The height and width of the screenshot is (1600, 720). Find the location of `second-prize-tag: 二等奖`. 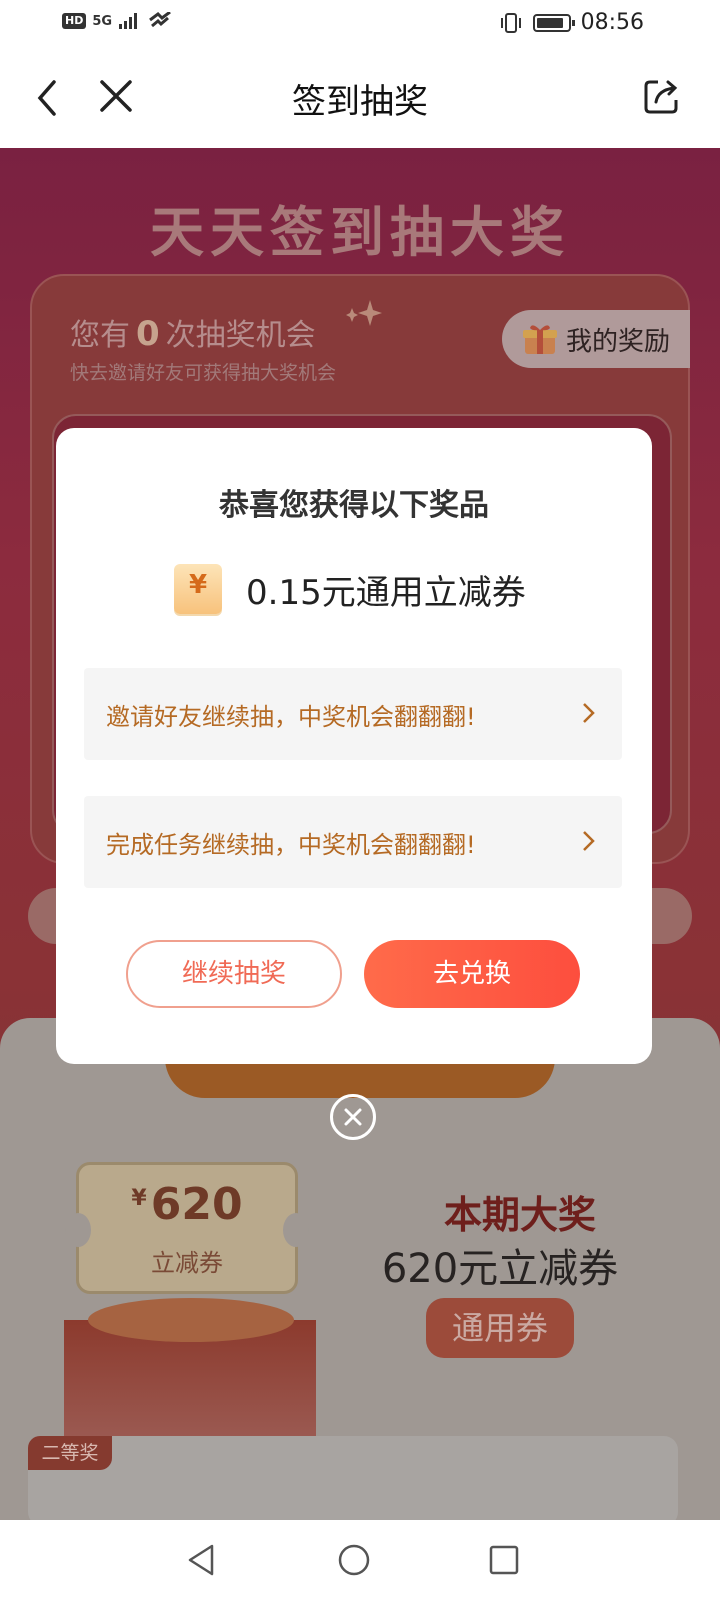

second-prize-tag: 二等奖 is located at coordinates (70, 1453).